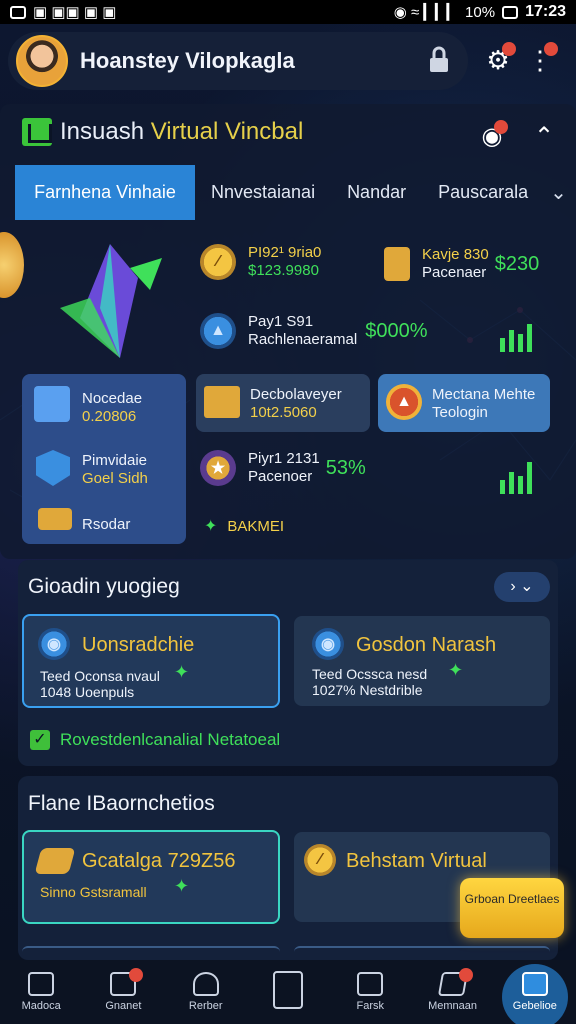  I want to click on card-decbolaveyer-value: 10t2.5060, so click(283, 412).